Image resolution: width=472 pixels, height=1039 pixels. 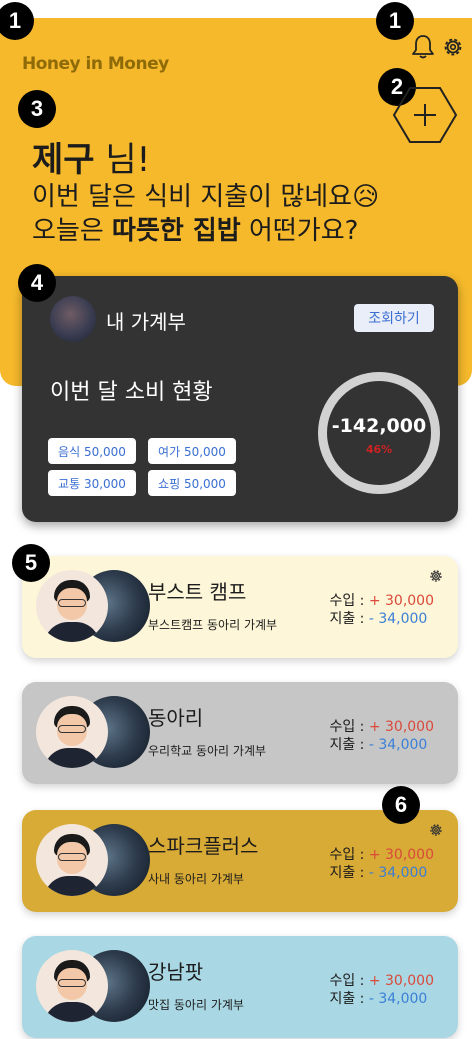 I want to click on annotation-badge-3: 3, so click(x=37, y=109).